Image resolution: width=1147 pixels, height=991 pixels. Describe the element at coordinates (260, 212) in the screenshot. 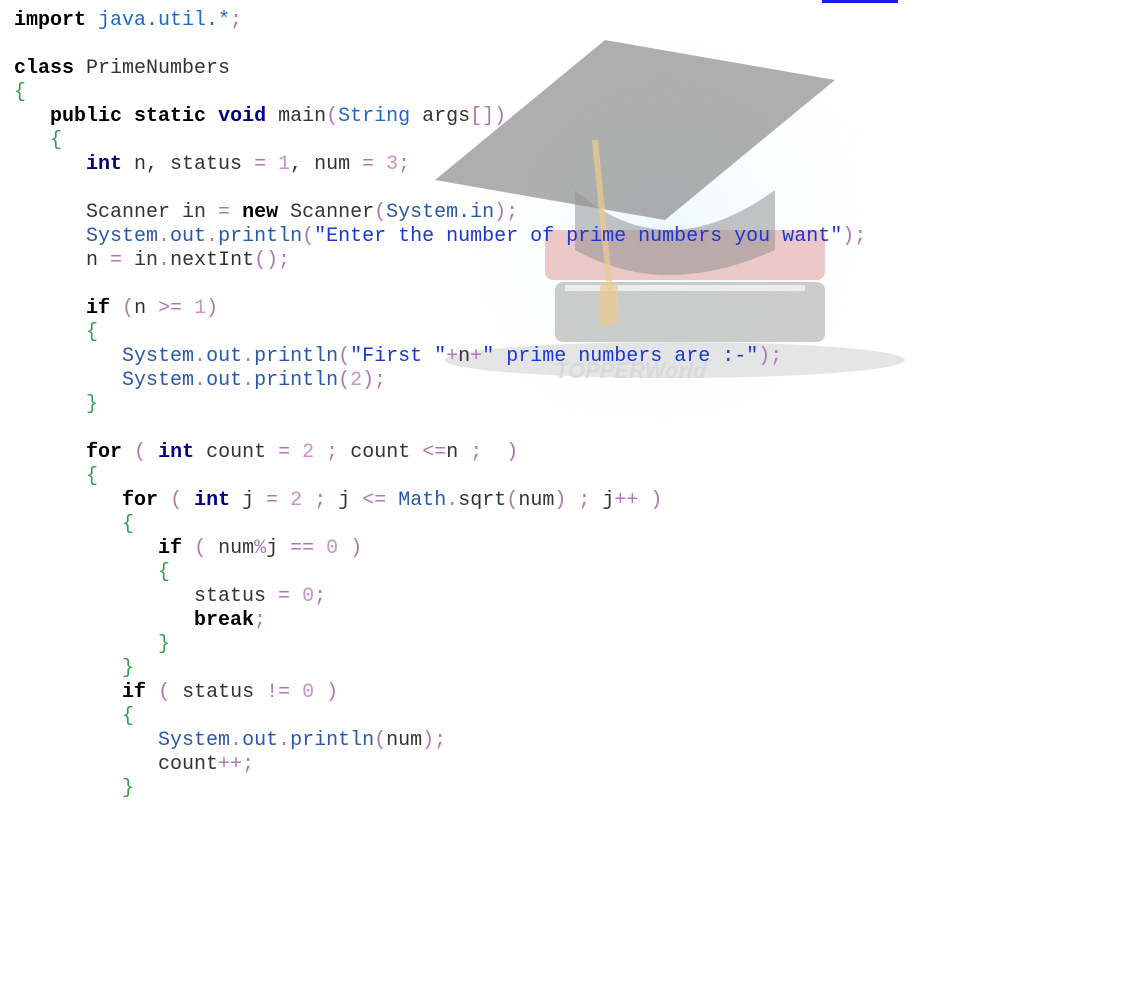

I see `code-token: new` at that location.